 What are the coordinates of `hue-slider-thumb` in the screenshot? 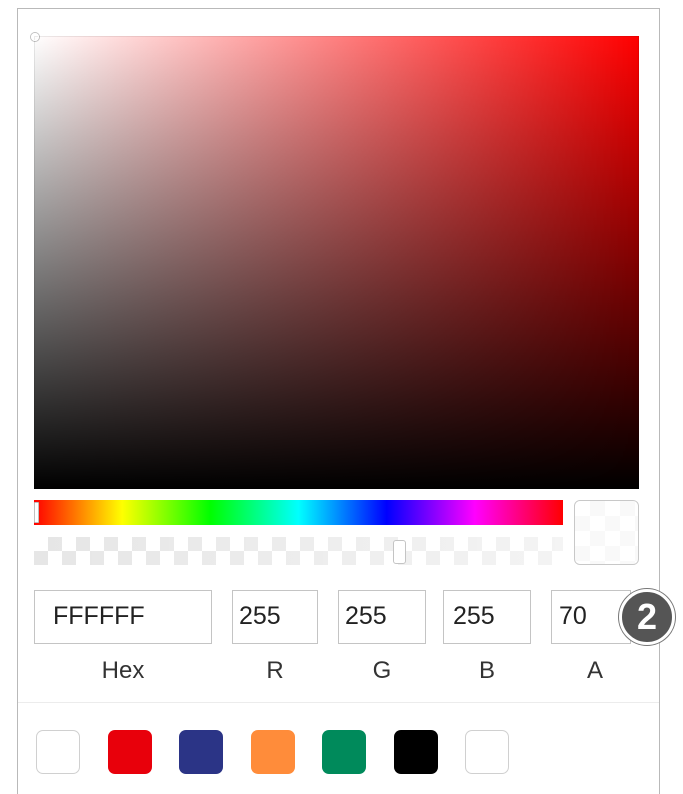 It's located at (36, 512).